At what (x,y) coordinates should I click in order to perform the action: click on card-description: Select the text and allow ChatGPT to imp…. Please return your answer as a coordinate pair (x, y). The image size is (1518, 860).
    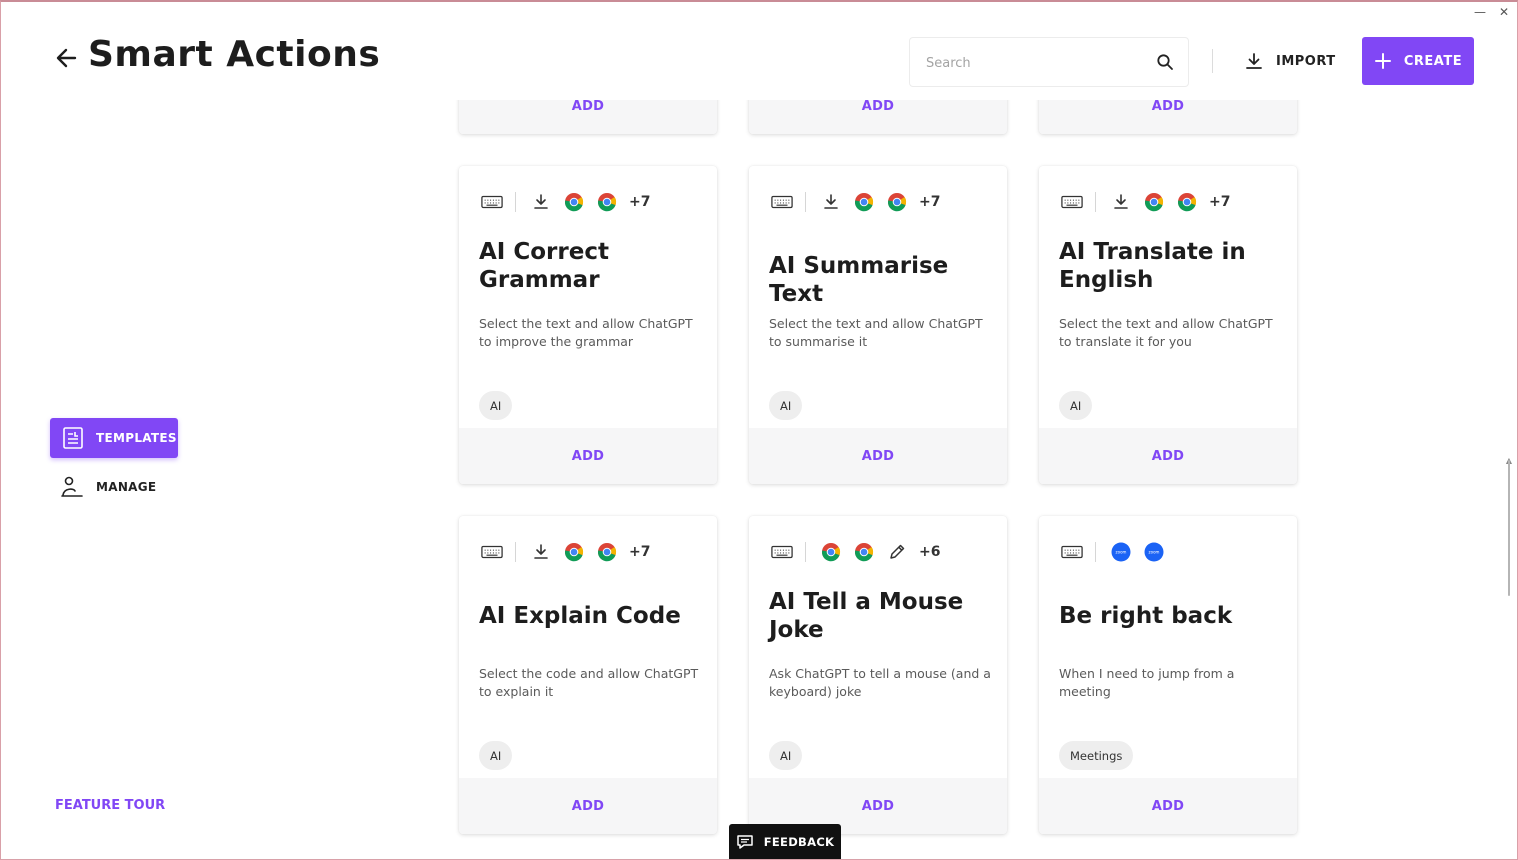
    Looking at the image, I should click on (586, 332).